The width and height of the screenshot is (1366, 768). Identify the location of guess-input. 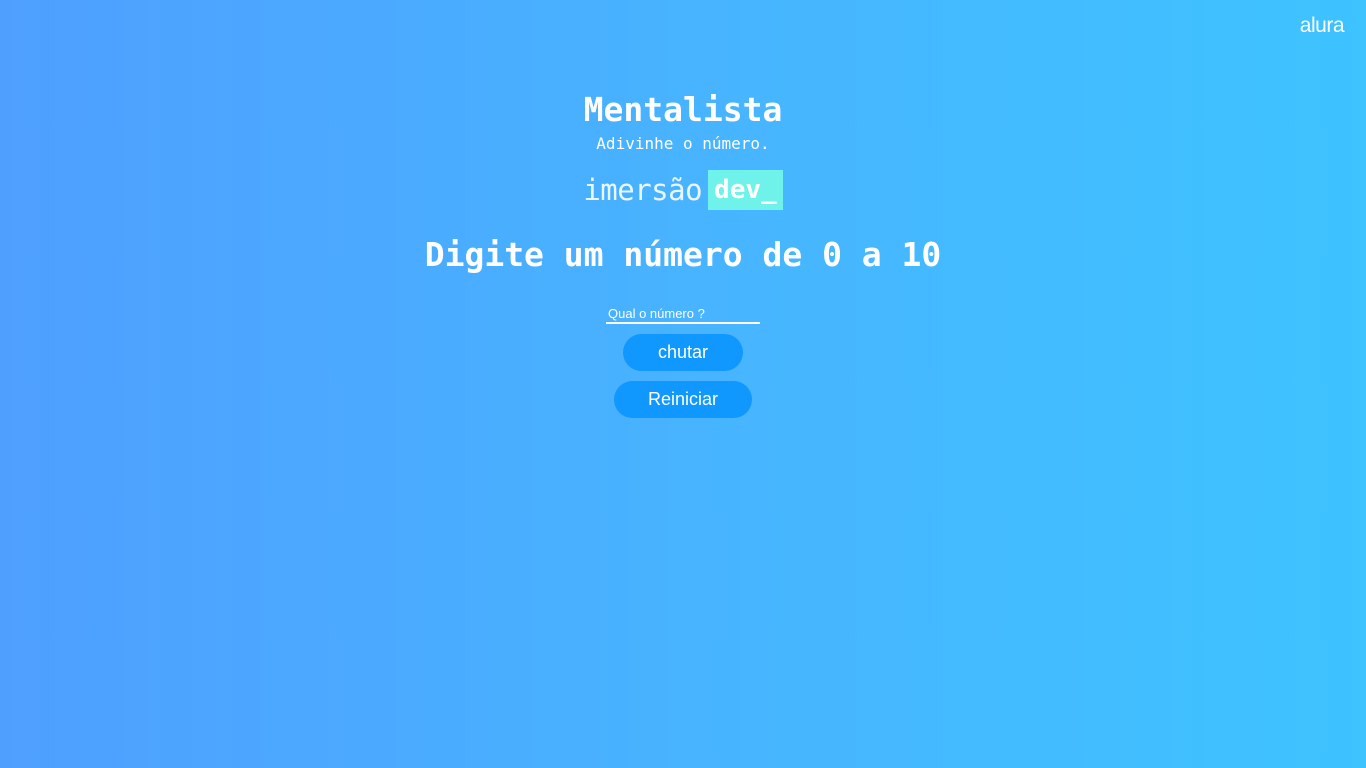
(683, 314).